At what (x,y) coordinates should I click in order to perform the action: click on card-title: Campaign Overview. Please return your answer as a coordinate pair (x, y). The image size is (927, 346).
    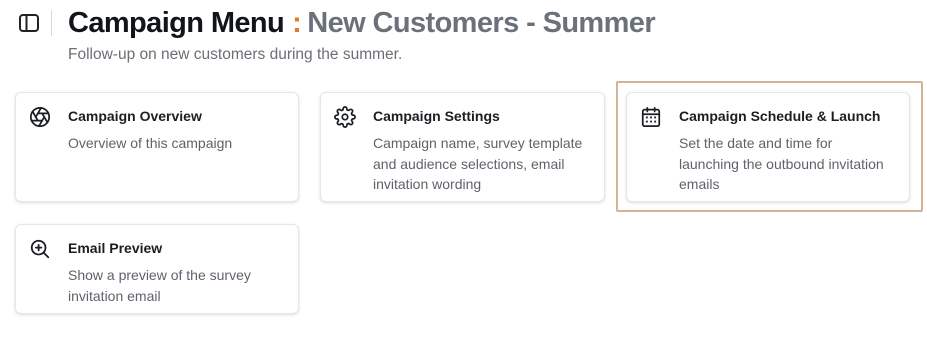
    Looking at the image, I should click on (135, 116).